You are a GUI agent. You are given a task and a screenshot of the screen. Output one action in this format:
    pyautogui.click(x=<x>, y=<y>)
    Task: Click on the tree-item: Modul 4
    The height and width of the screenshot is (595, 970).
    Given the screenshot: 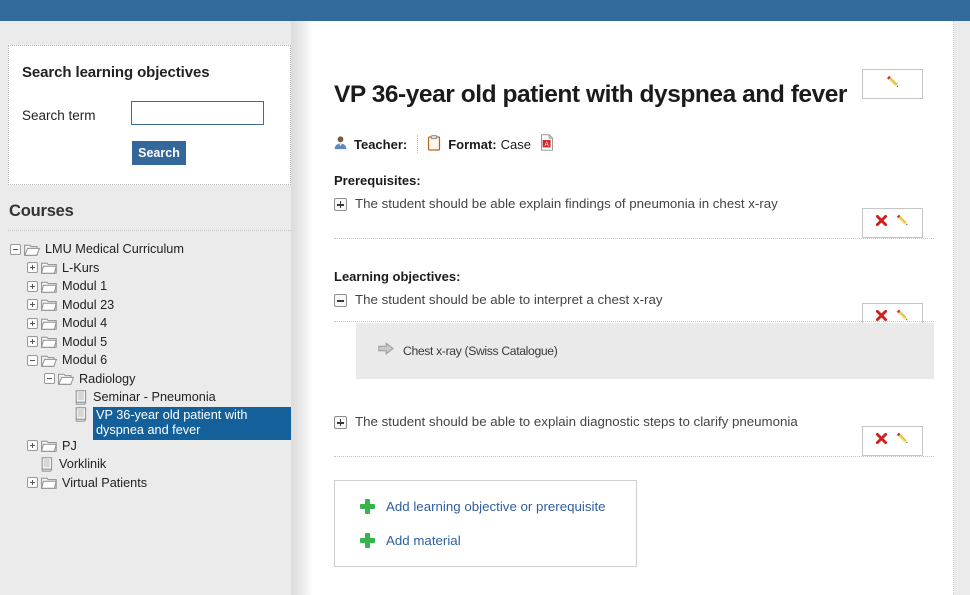 What is the action you would take?
    pyautogui.click(x=145, y=323)
    